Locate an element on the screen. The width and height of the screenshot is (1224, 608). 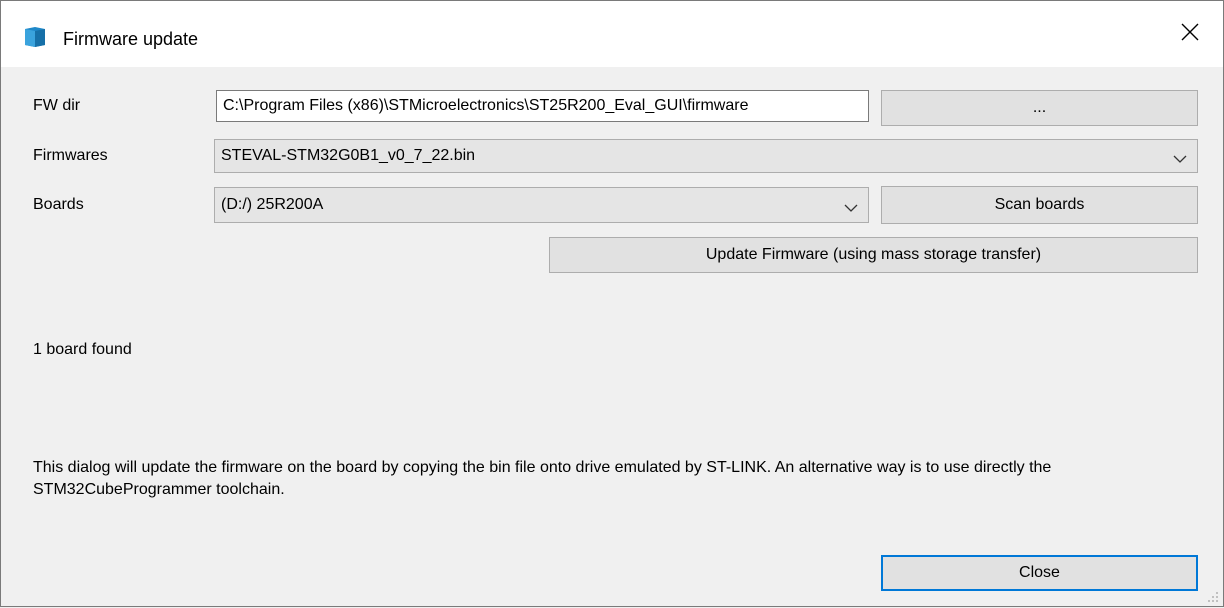
resize-grip-icon is located at coordinates (1213, 596).